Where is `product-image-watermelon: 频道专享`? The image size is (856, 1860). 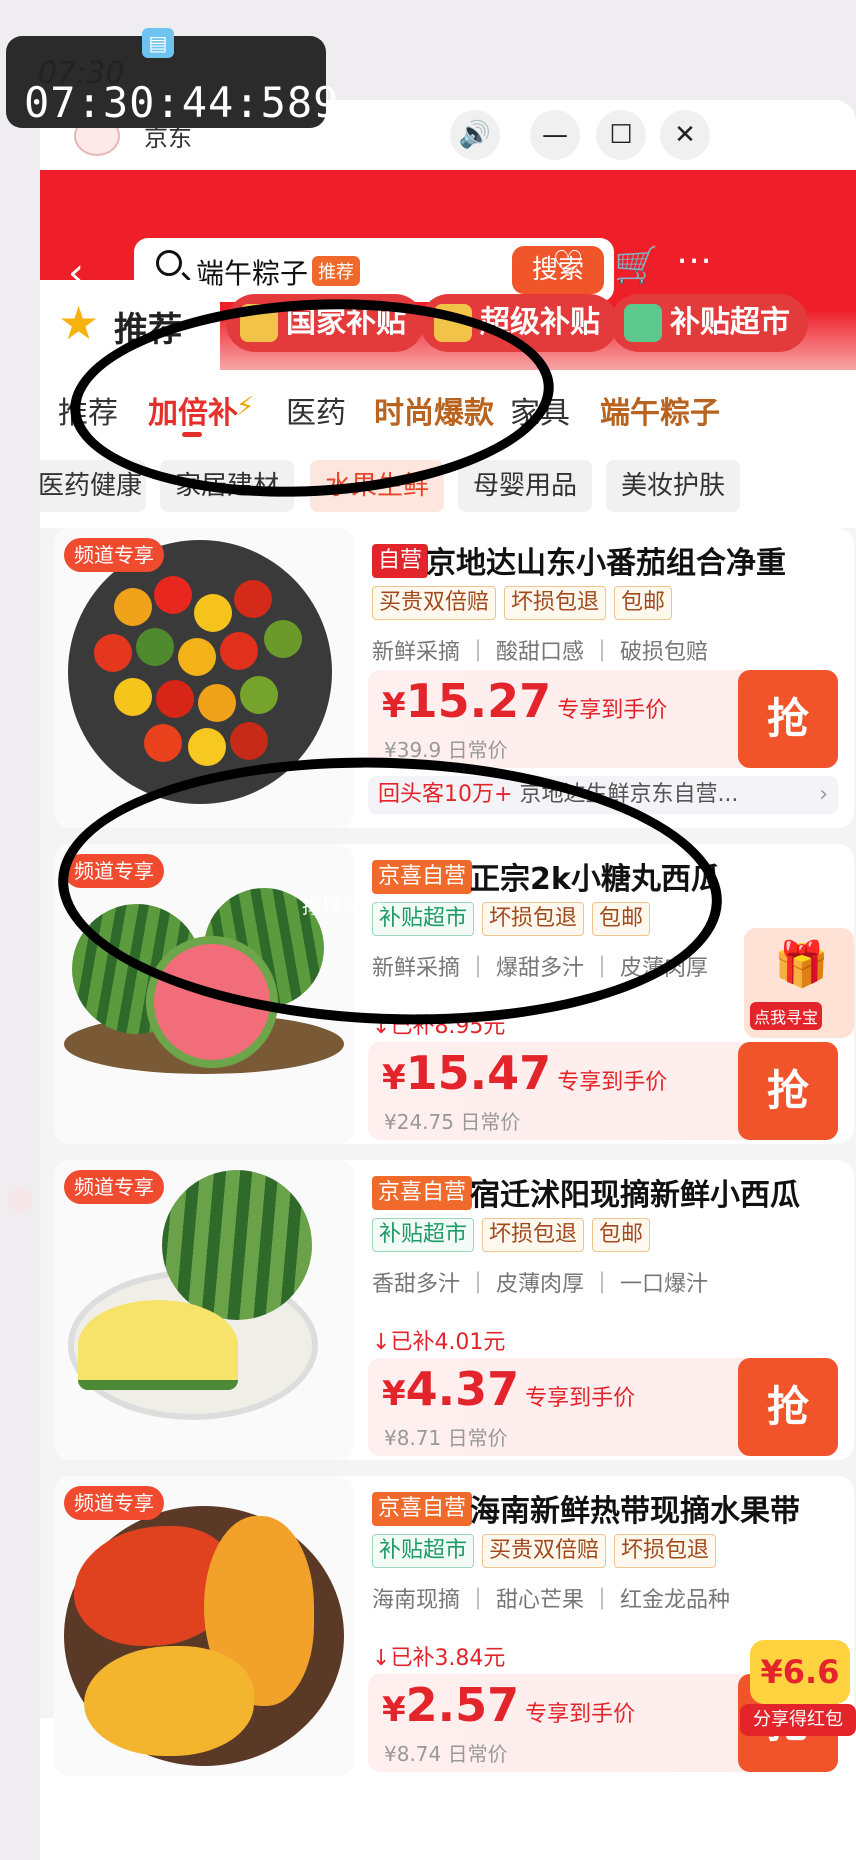
product-image-watermelon: 频道专享 is located at coordinates (204, 994).